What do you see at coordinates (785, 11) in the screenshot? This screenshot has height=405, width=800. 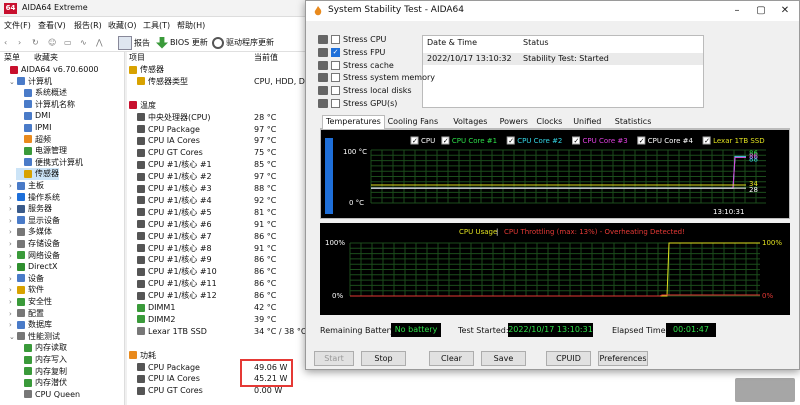 I see `close-button: ✕` at bounding box center [785, 11].